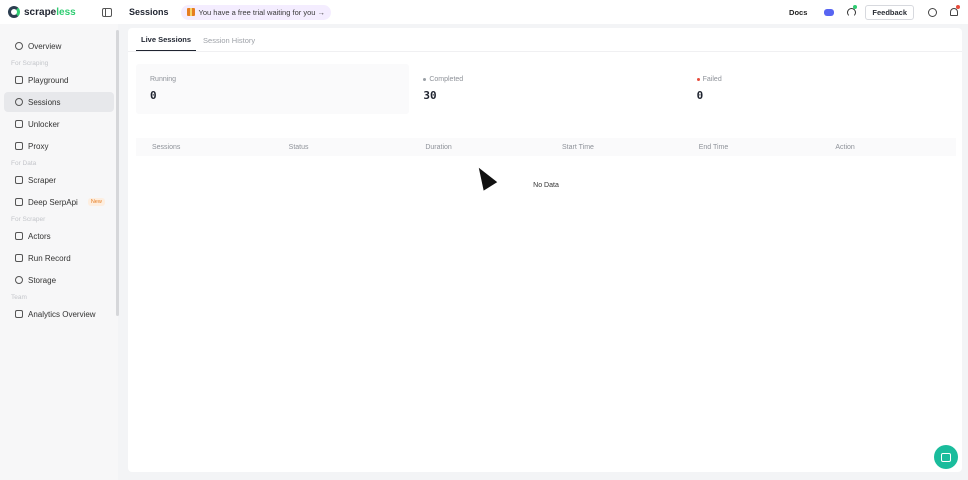 This screenshot has width=968, height=480. What do you see at coordinates (190, 12) in the screenshot?
I see `gift-icon` at bounding box center [190, 12].